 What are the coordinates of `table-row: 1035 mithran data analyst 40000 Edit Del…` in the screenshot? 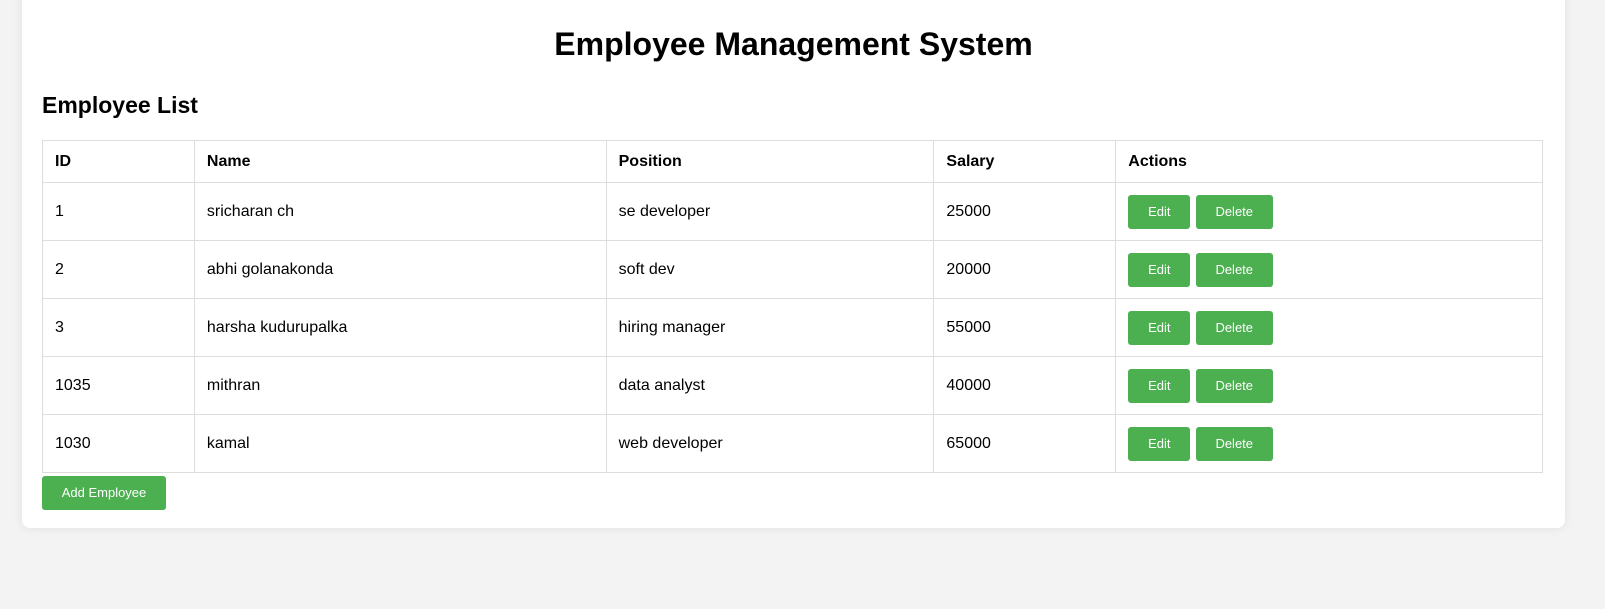 It's located at (792, 385).